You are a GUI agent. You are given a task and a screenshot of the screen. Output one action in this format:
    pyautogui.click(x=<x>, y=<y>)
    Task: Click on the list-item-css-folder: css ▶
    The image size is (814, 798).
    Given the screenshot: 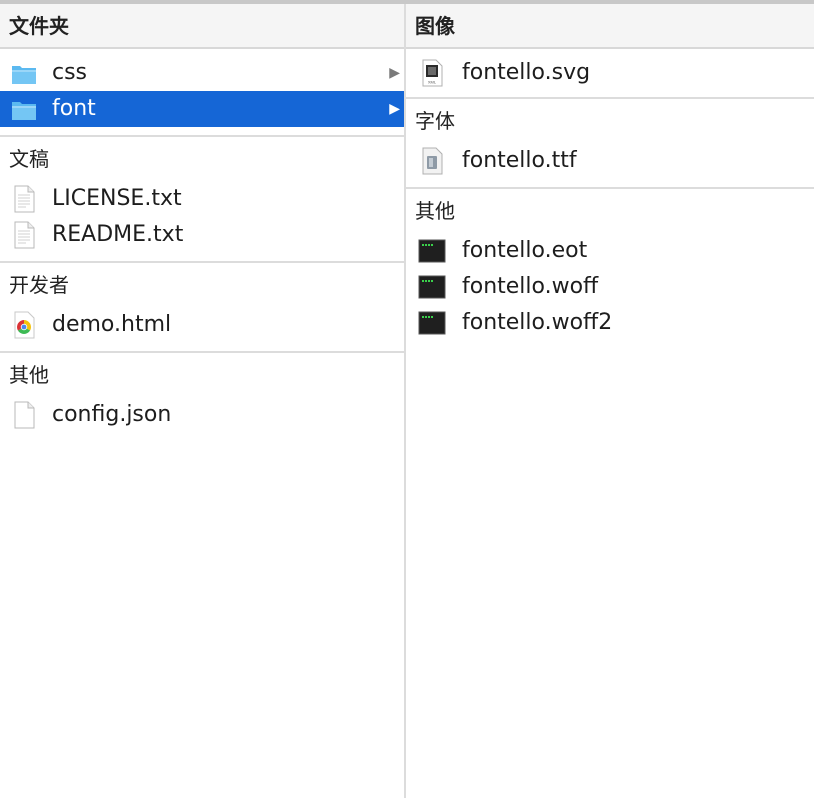 What is the action you would take?
    pyautogui.click(x=202, y=73)
    